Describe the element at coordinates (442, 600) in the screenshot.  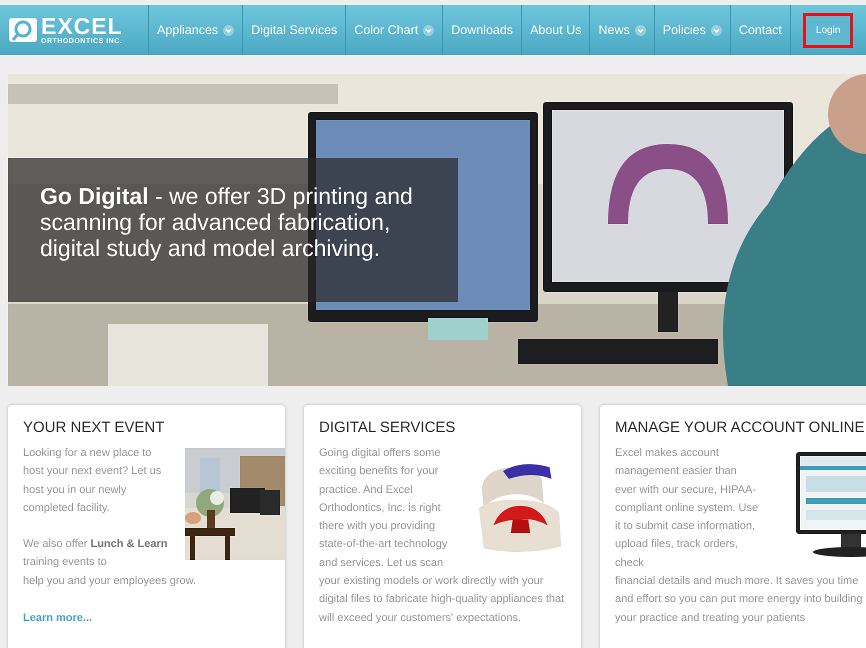
I see `card-text: your existing models or work directly with your digital files to fabricate high-quality appliances that will exceed your customers' expectations.` at that location.